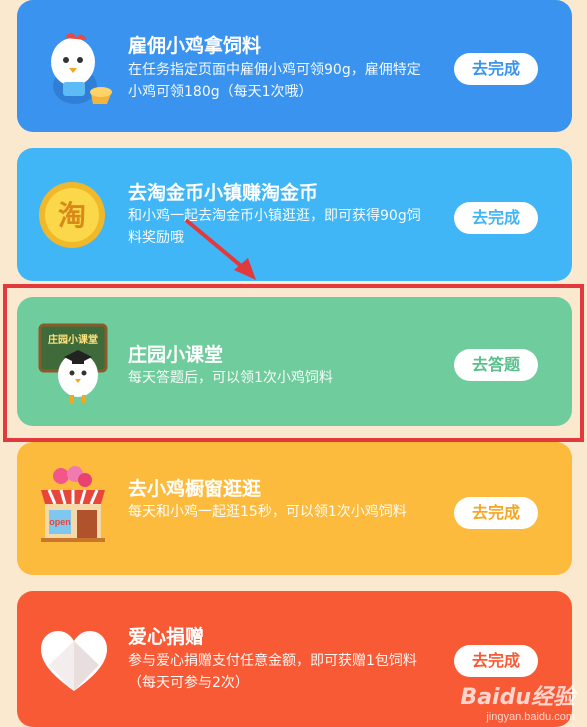 This screenshot has width=587, height=727. I want to click on shop-window-icon: open, so click(73, 504).